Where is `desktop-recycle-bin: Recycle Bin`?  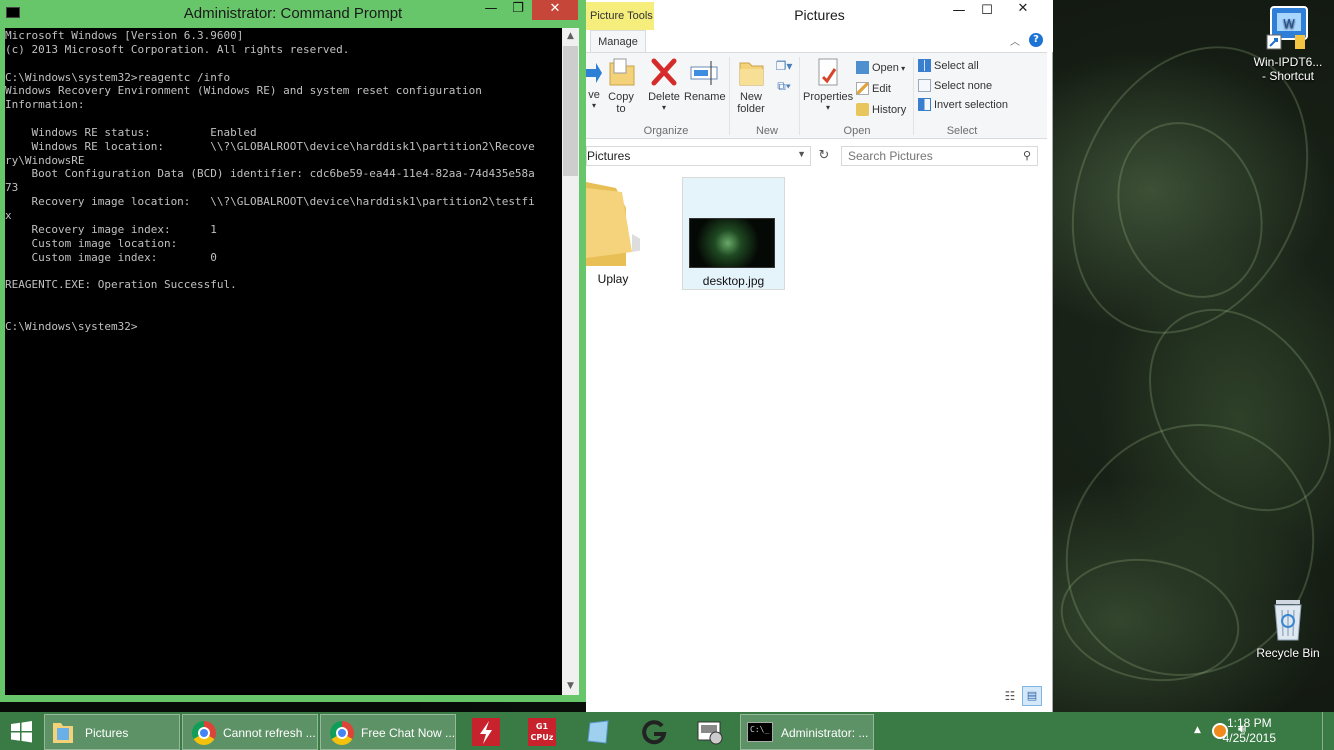
desktop-recycle-bin: Recycle Bin is located at coordinates (1288, 628).